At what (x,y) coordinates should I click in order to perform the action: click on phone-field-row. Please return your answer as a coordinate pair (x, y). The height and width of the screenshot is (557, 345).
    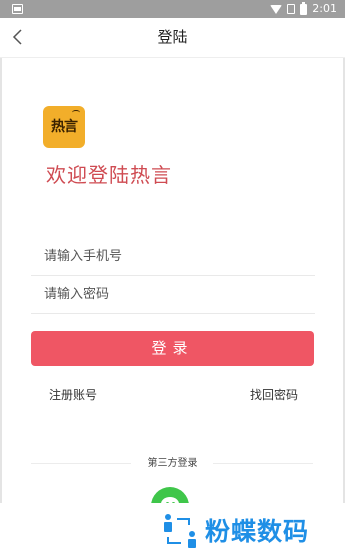
    Looking at the image, I should click on (173, 257).